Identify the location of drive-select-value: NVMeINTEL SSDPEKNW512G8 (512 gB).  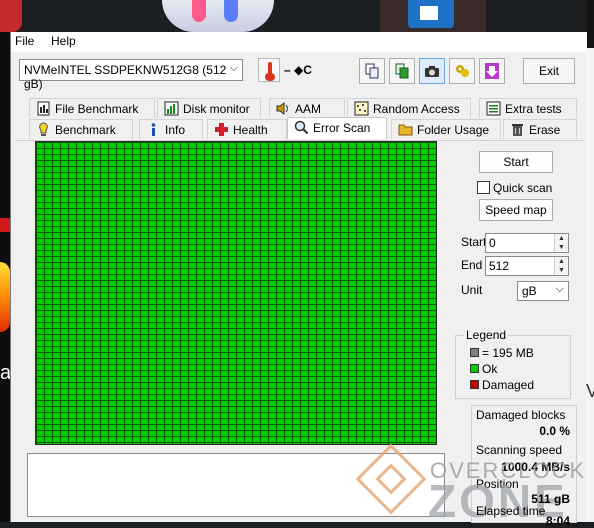
(125, 77).